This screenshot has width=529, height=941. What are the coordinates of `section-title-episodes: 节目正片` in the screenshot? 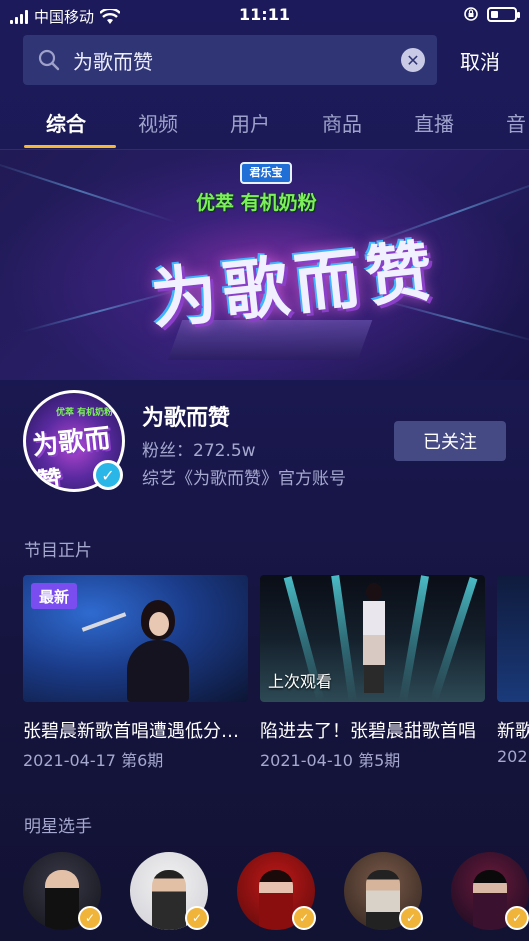 It's located at (58, 551).